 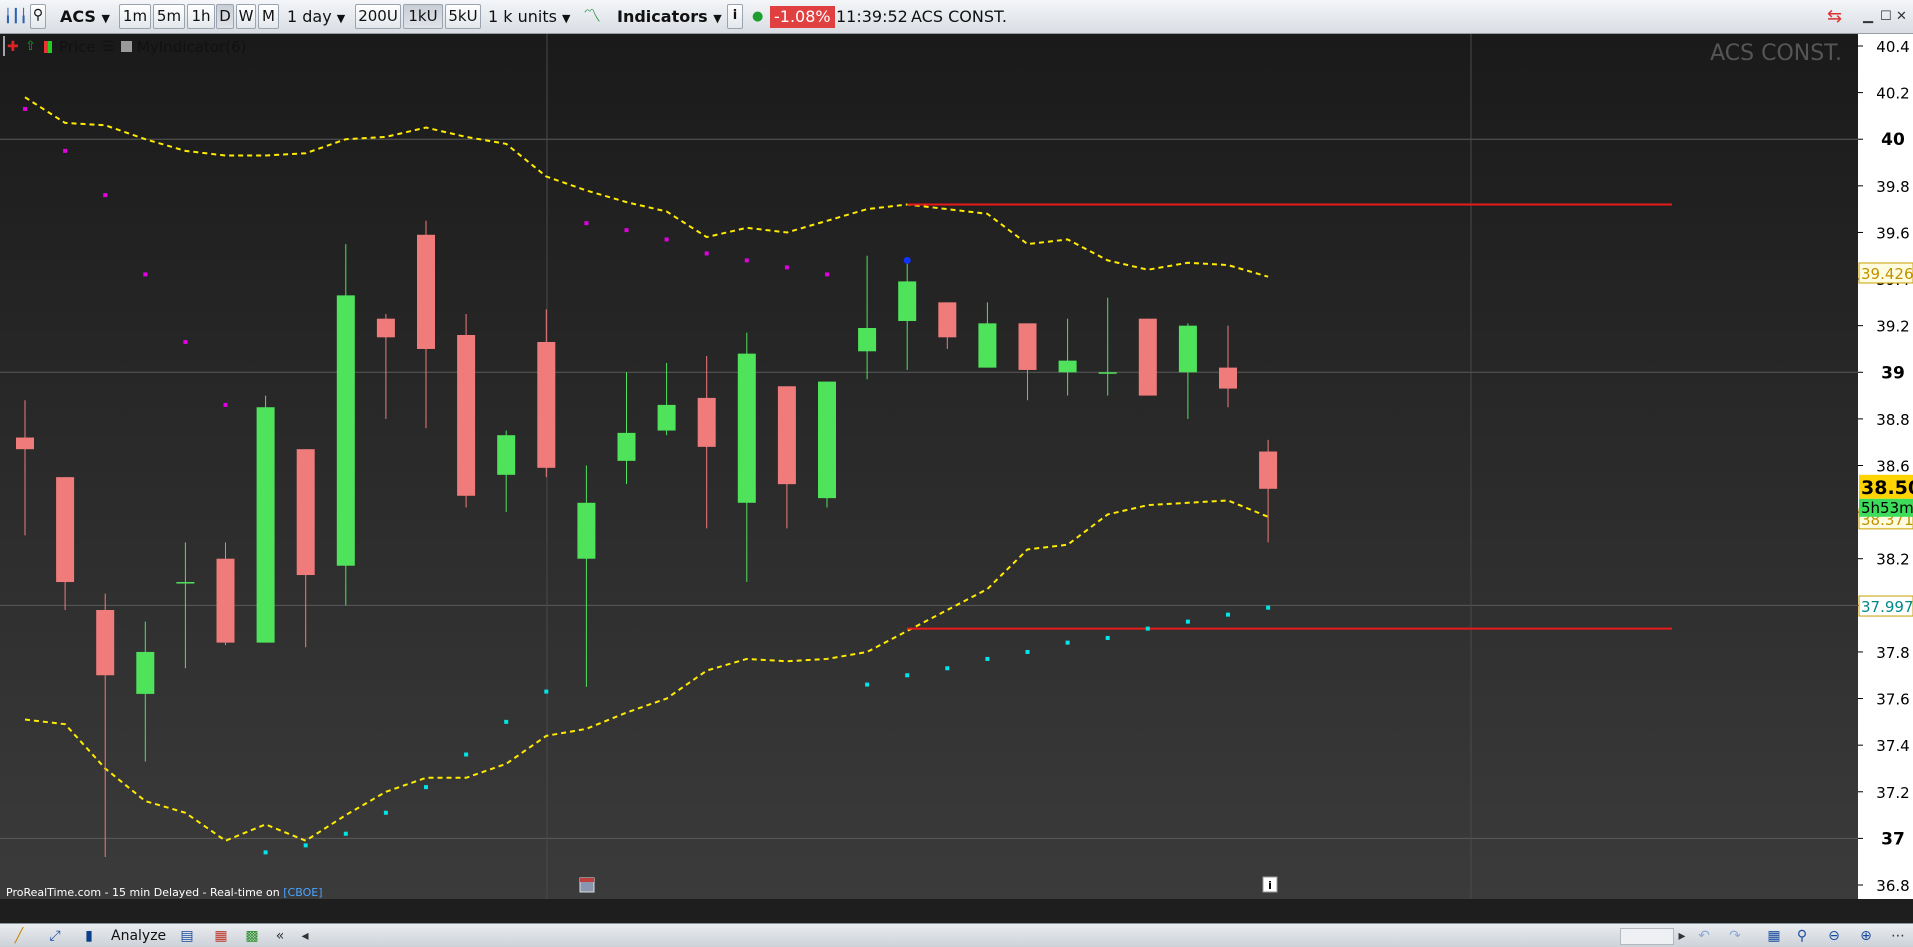 What do you see at coordinates (252, 936) in the screenshot?
I see `table-icon: ▩` at bounding box center [252, 936].